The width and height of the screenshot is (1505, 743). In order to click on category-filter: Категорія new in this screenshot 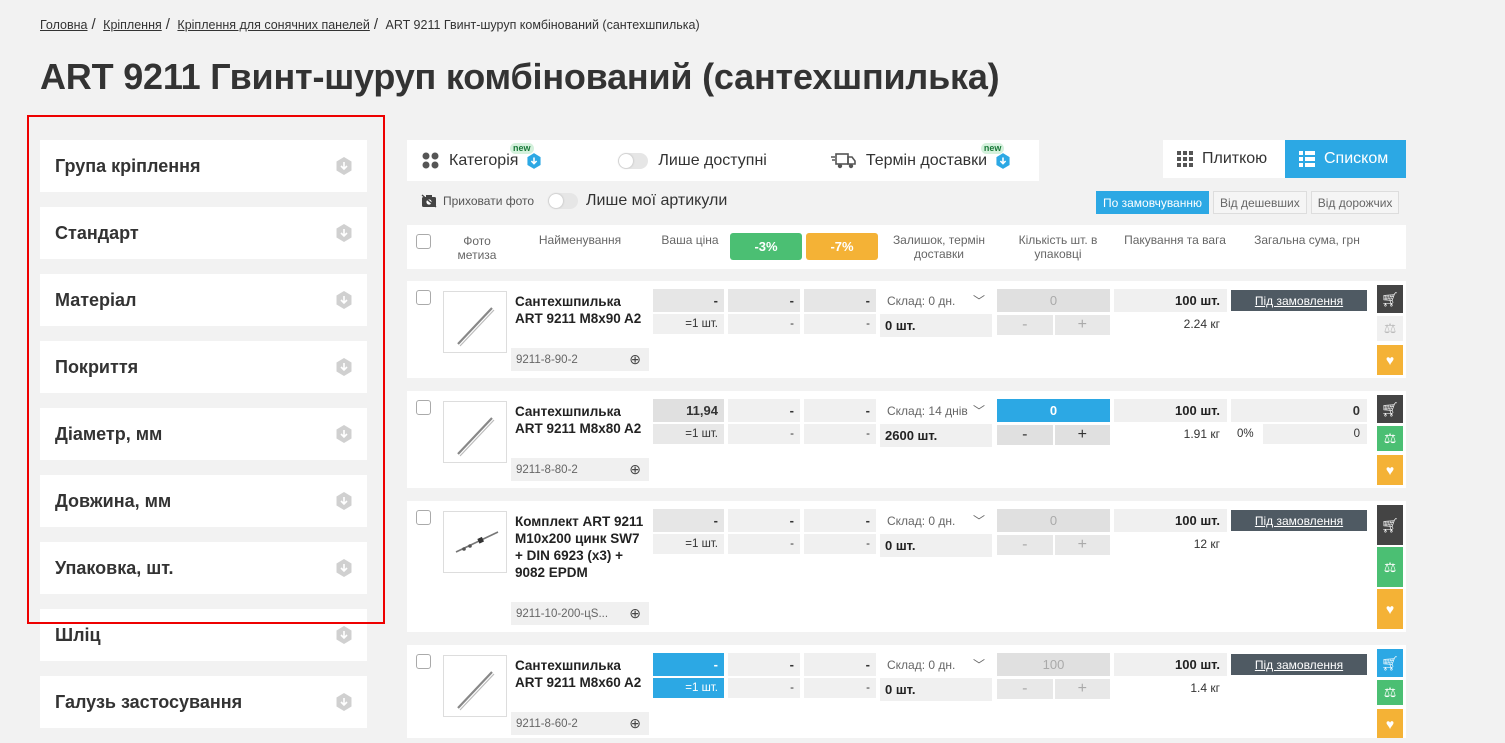, I will do `click(481, 156)`.